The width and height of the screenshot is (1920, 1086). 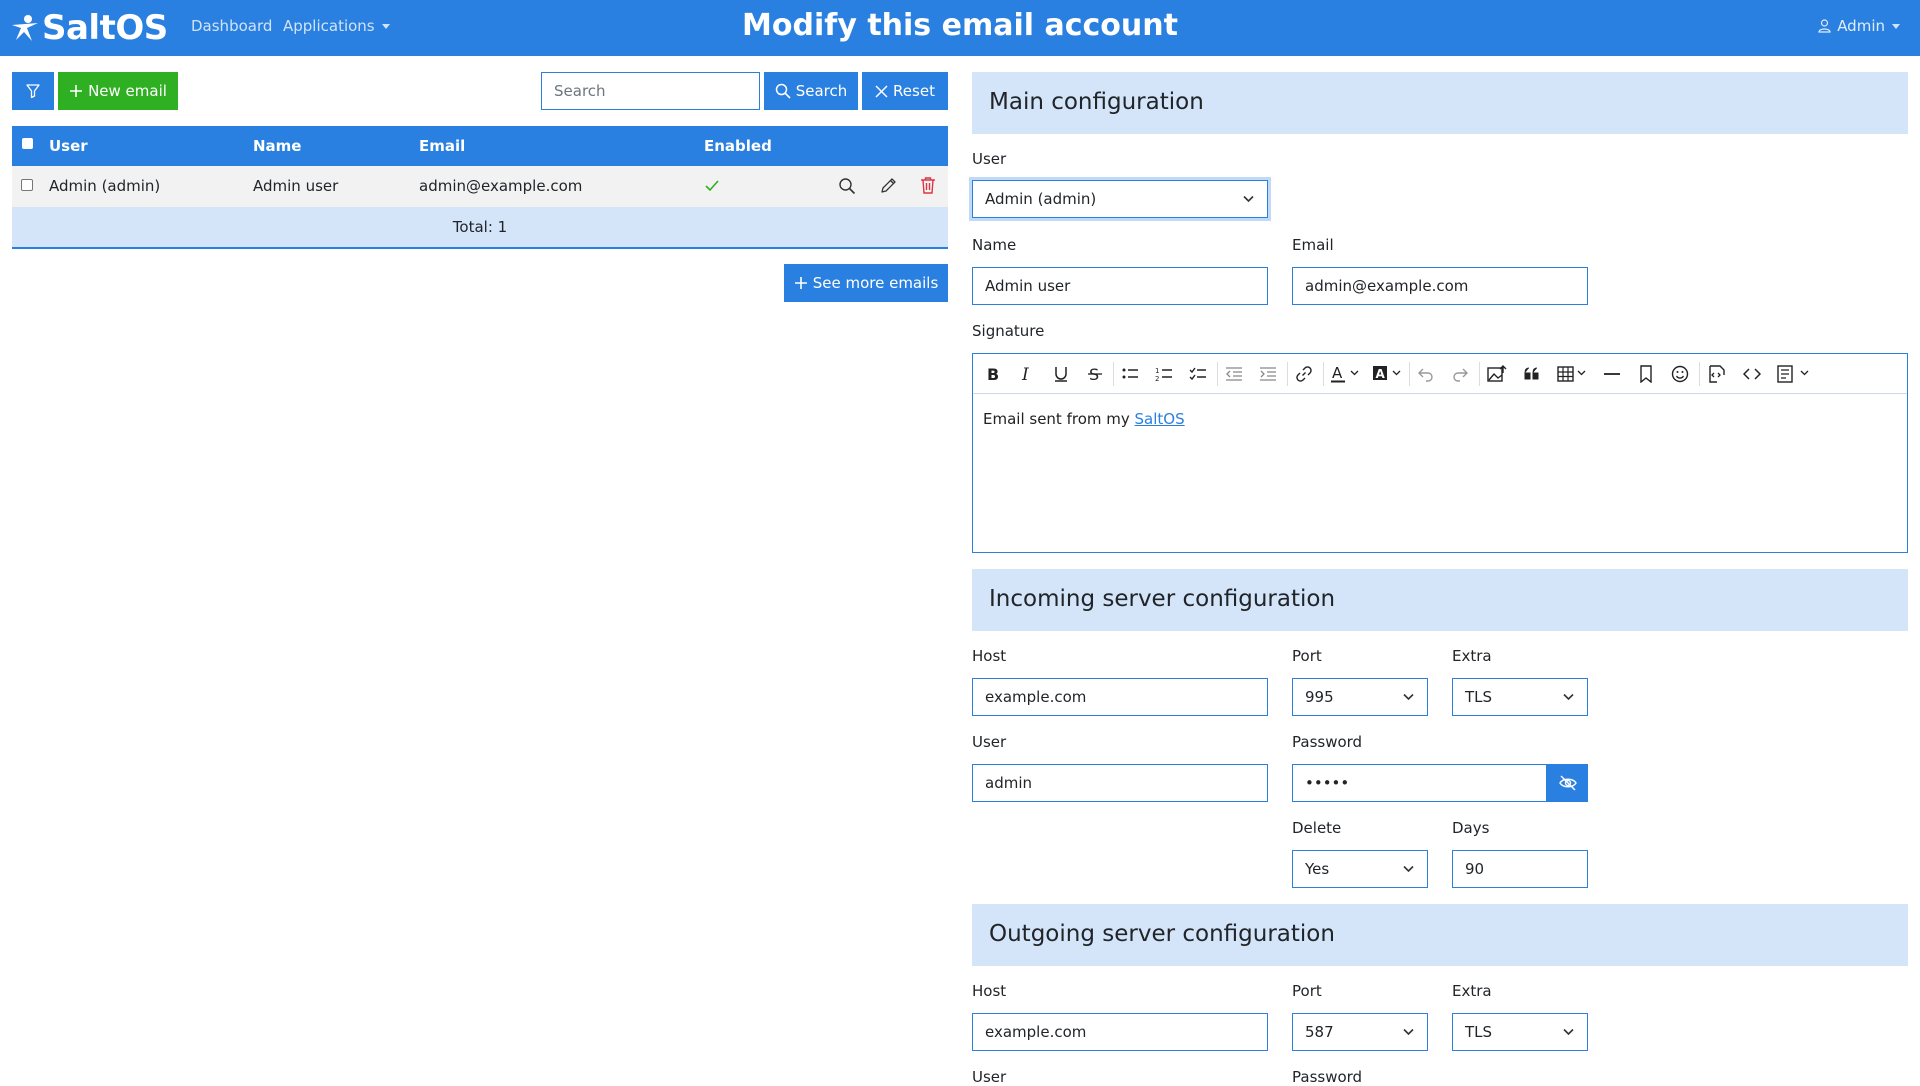 I want to click on outgoing-port-label: Port, so click(x=1307, y=991).